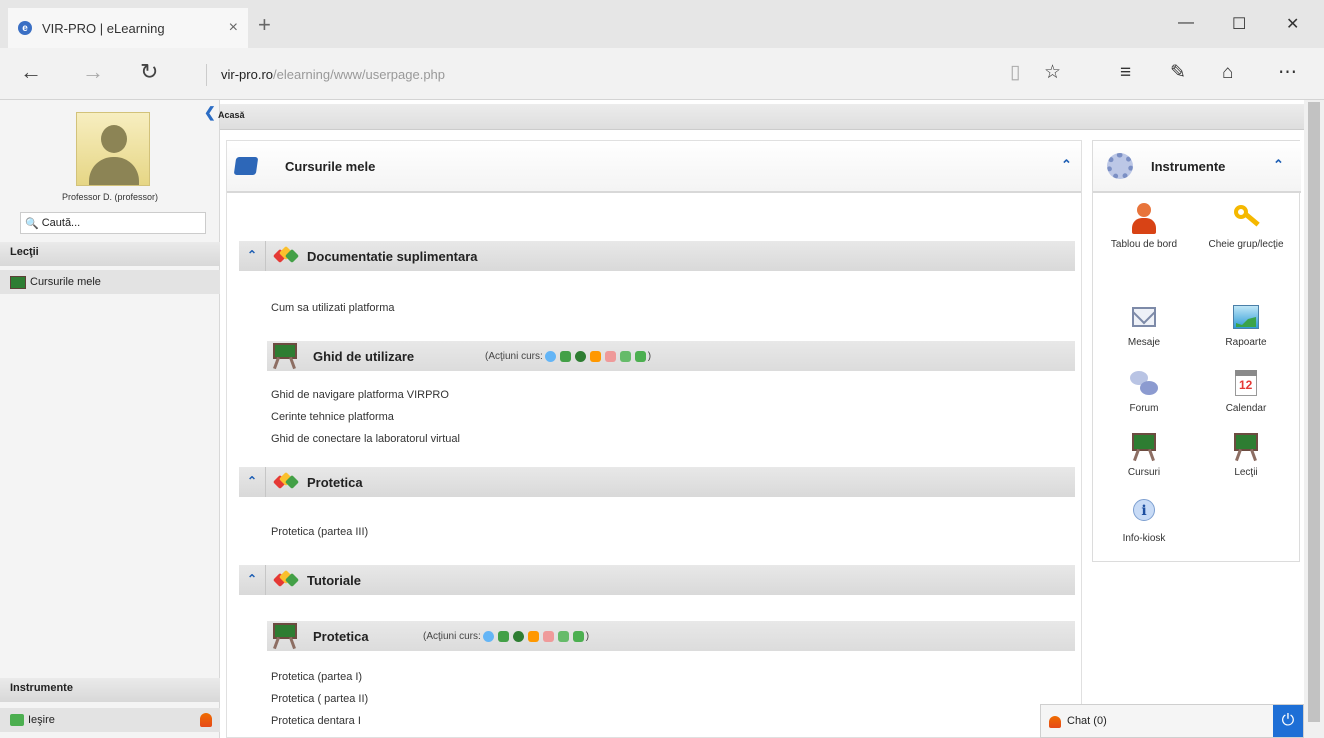 This screenshot has width=1324, height=738. Describe the element at coordinates (654, 167) in the screenshot. I see `panel-header: Cursurile mele ⌃` at that location.